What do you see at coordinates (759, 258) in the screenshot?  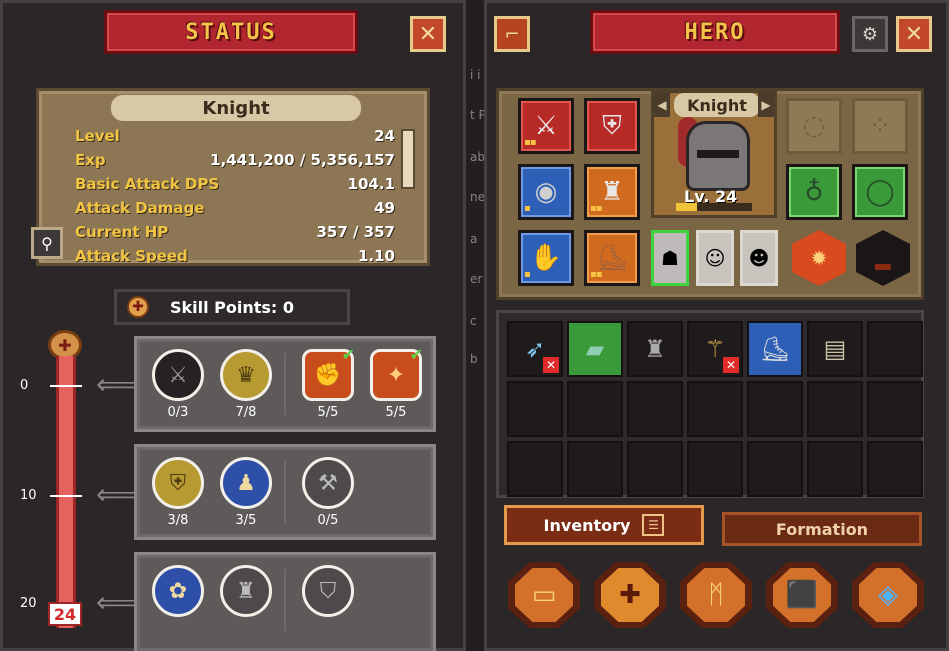 I see `companion-archer: ☻` at bounding box center [759, 258].